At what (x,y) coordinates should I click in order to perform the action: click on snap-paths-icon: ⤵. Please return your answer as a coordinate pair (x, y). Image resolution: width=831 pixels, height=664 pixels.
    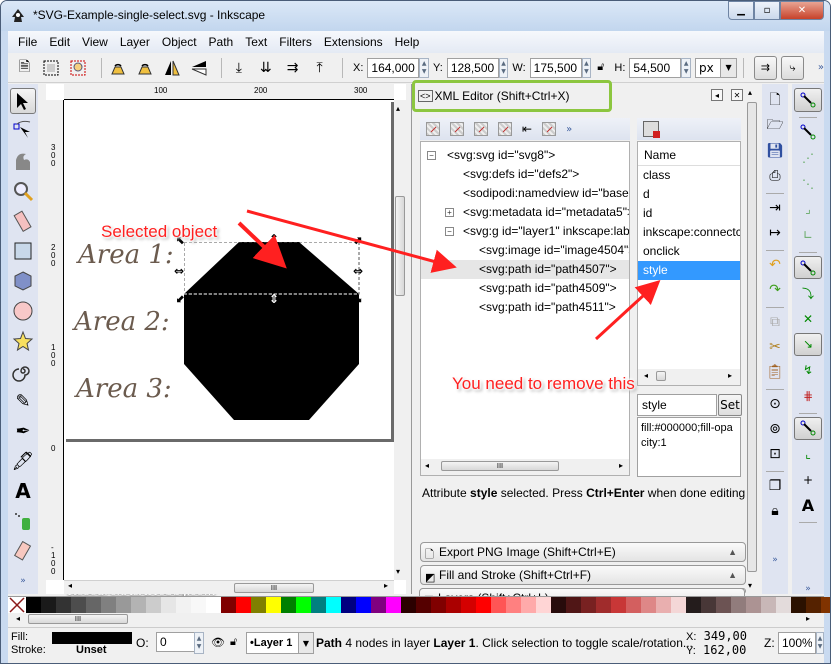
    Looking at the image, I should click on (808, 293).